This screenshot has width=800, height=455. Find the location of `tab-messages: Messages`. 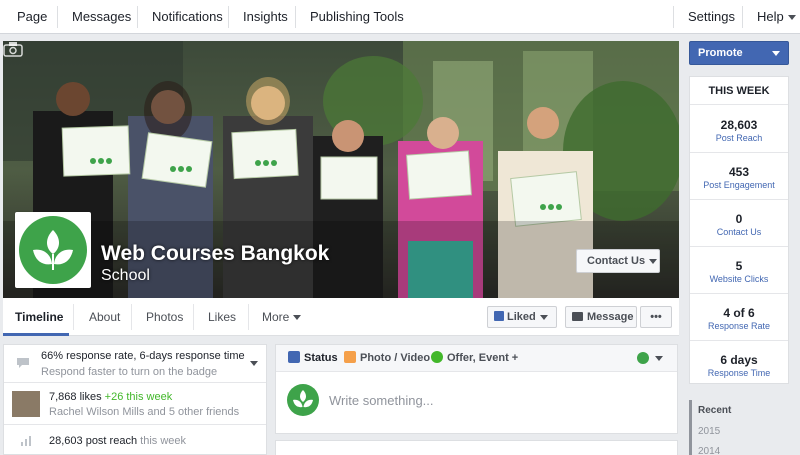

tab-messages: Messages is located at coordinates (101, 17).